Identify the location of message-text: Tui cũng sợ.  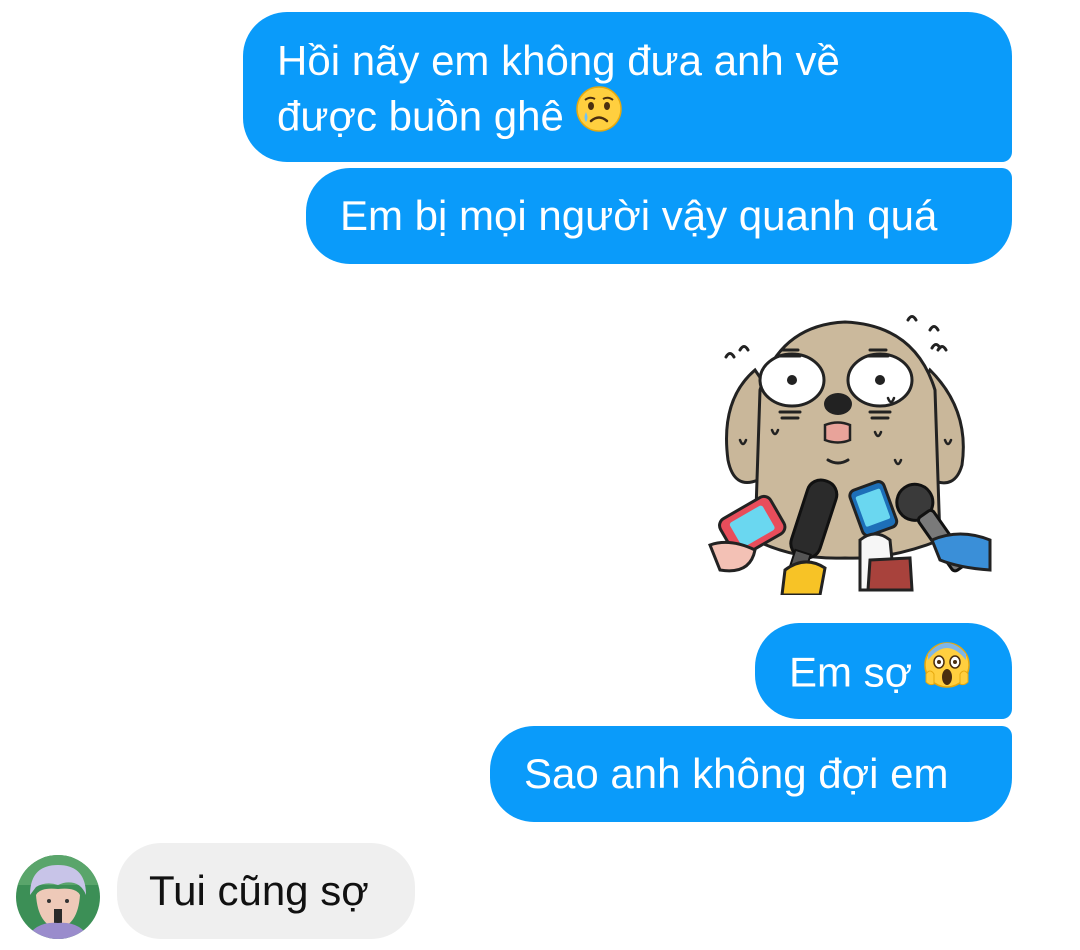
(259, 890).